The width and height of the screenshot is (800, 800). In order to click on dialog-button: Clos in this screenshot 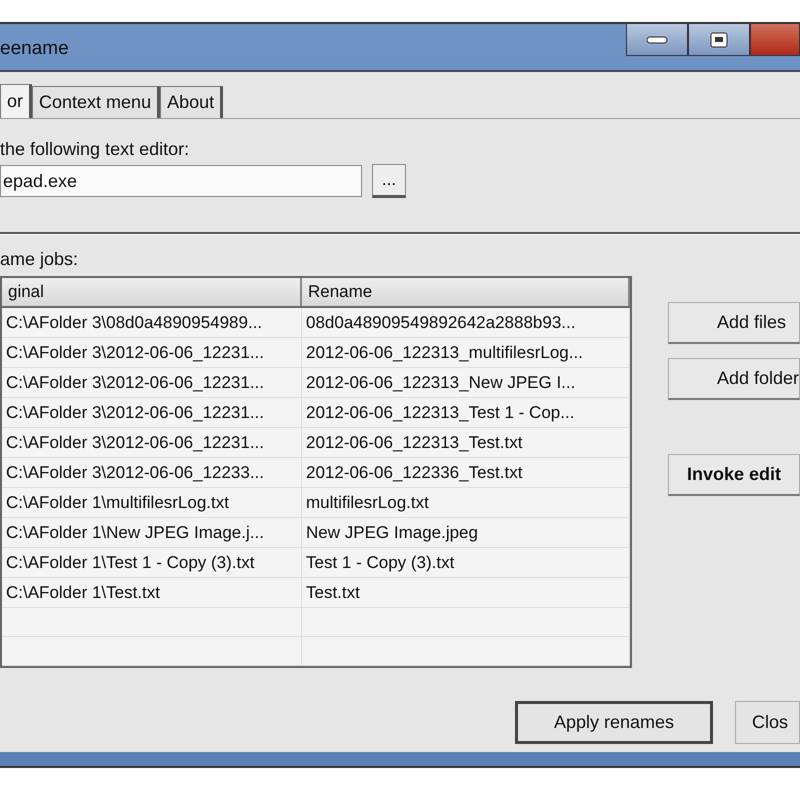, I will do `click(767, 722)`.